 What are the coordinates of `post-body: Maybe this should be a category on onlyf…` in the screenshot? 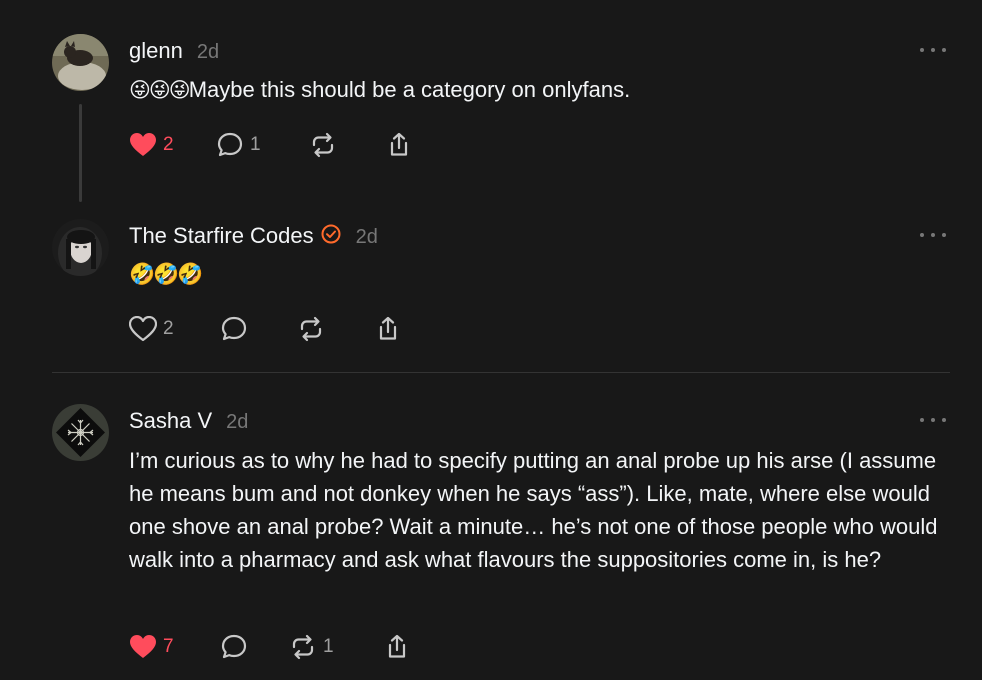 It's located at (409, 89).